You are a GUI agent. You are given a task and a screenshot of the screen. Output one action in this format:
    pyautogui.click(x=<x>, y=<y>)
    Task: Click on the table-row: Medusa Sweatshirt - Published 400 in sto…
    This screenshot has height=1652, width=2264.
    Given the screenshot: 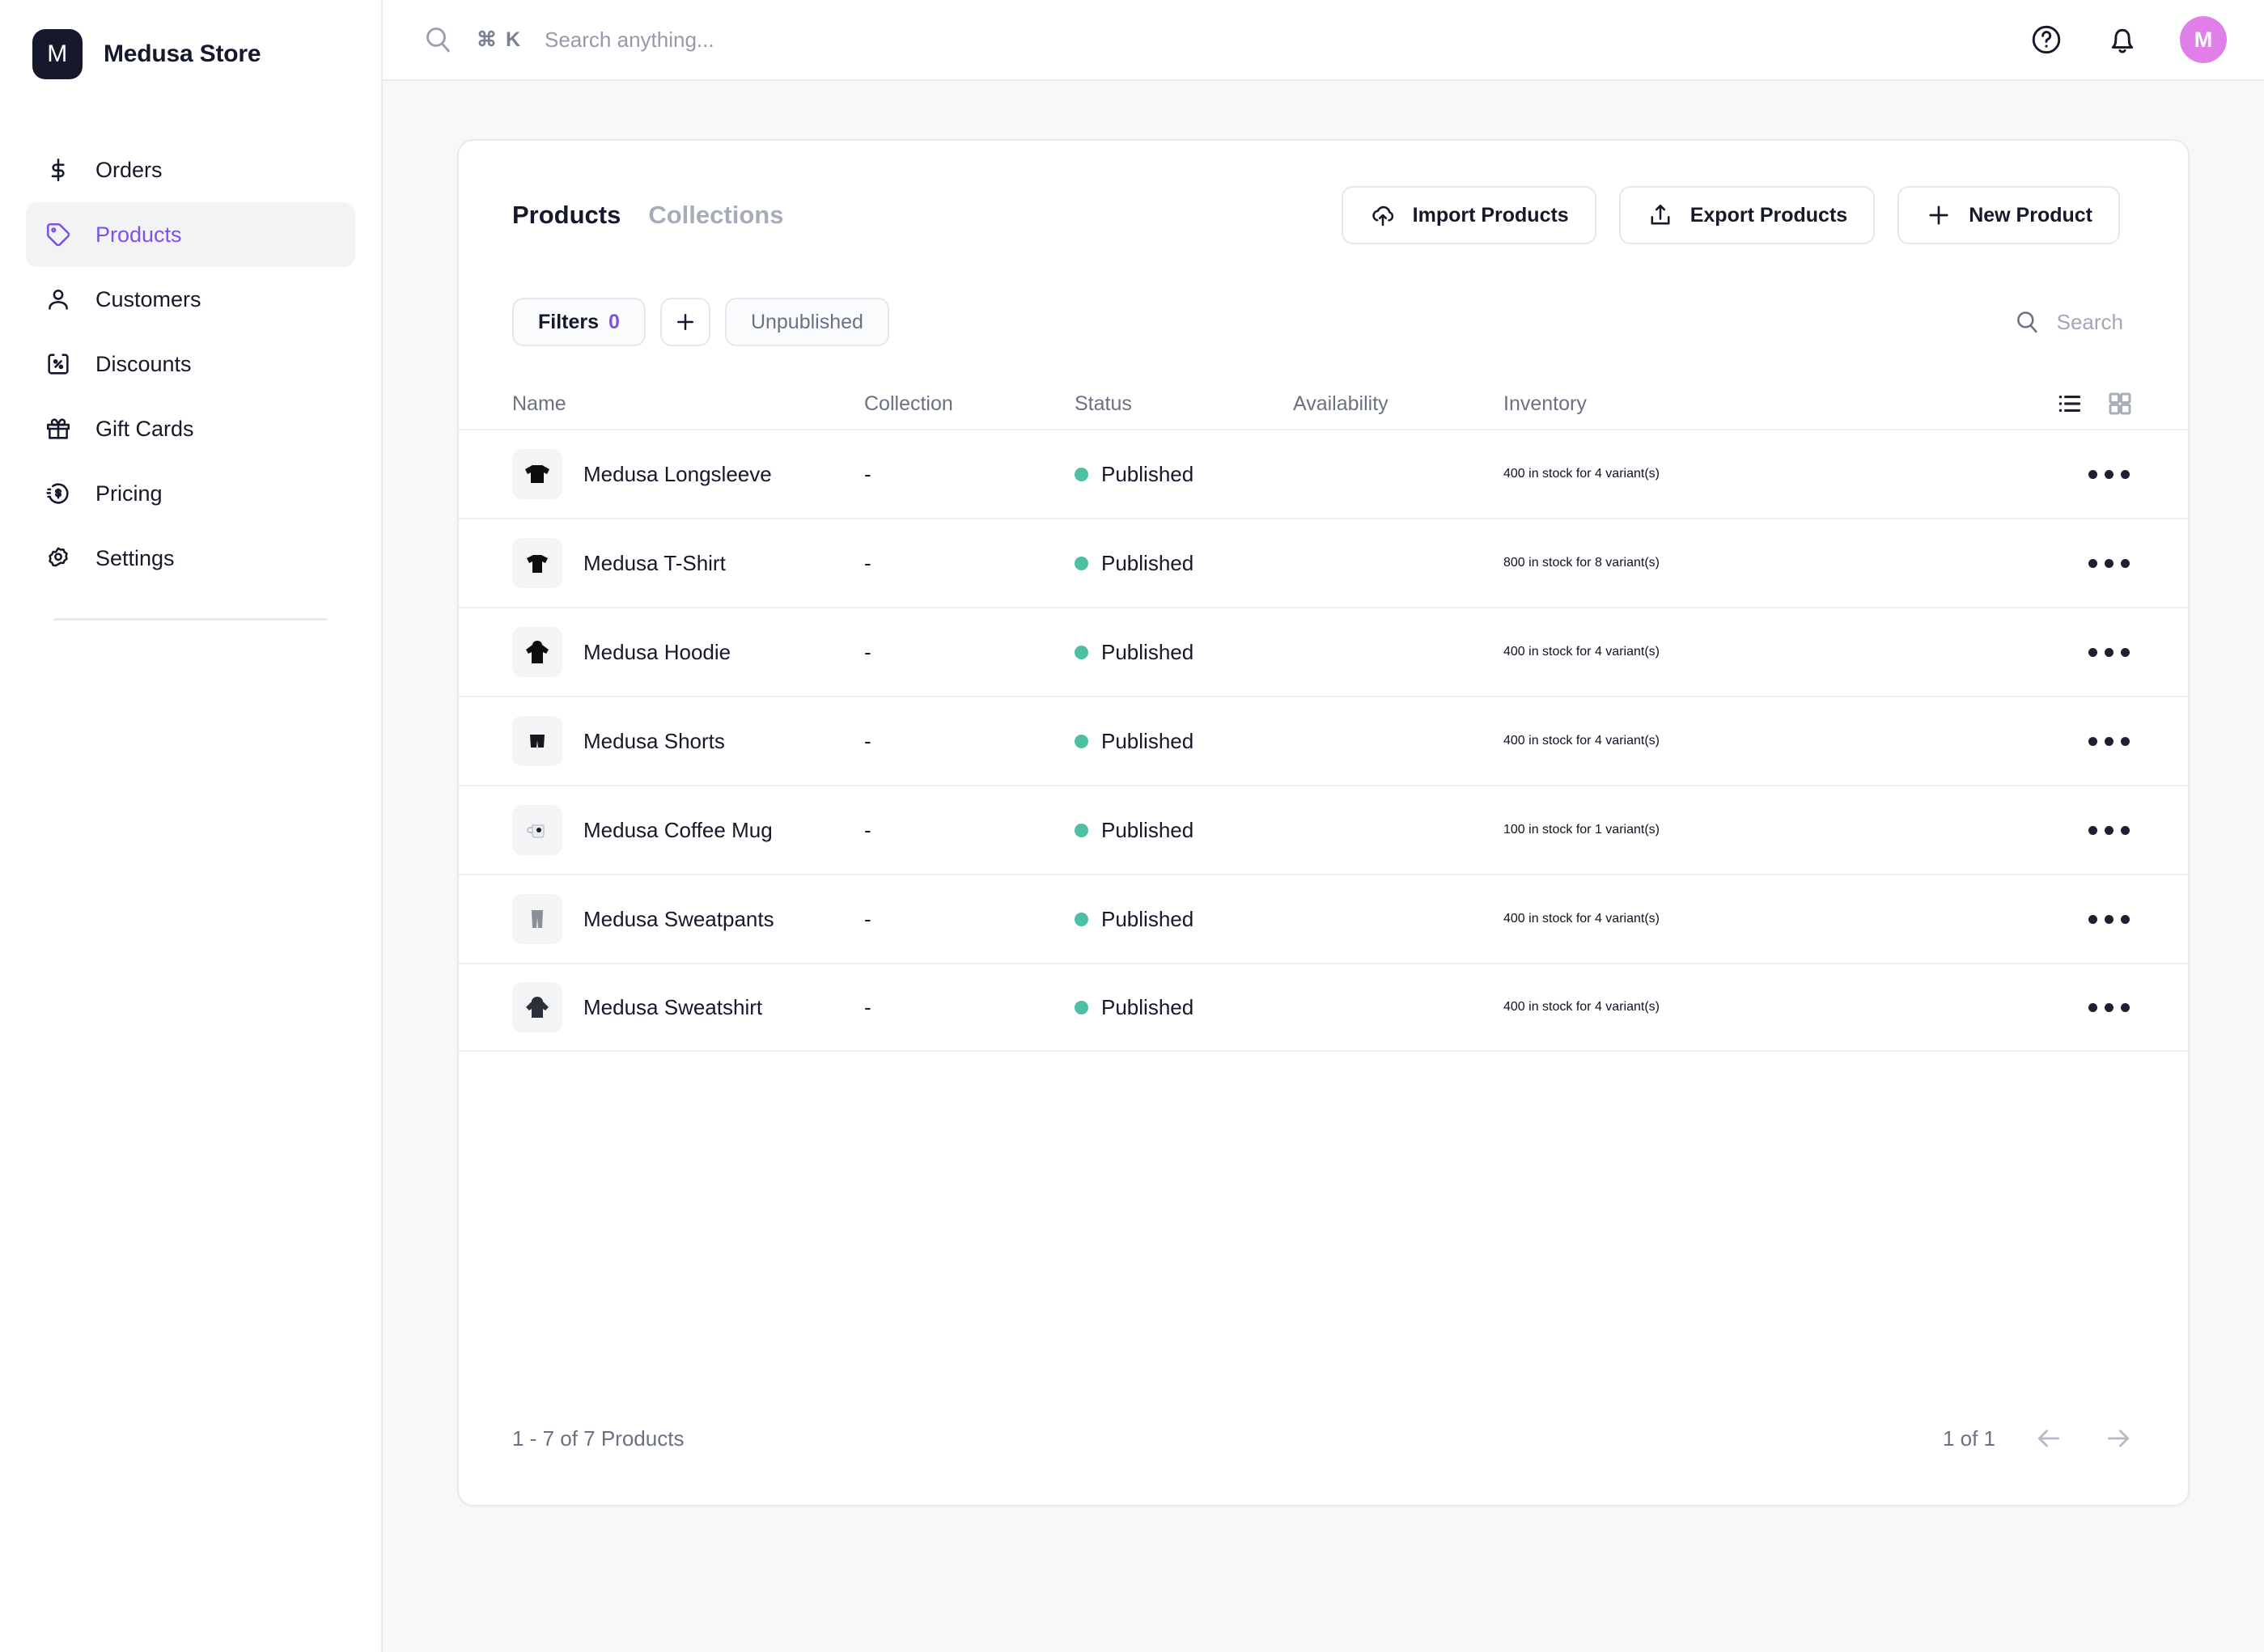 What is the action you would take?
    pyautogui.click(x=1323, y=1007)
    